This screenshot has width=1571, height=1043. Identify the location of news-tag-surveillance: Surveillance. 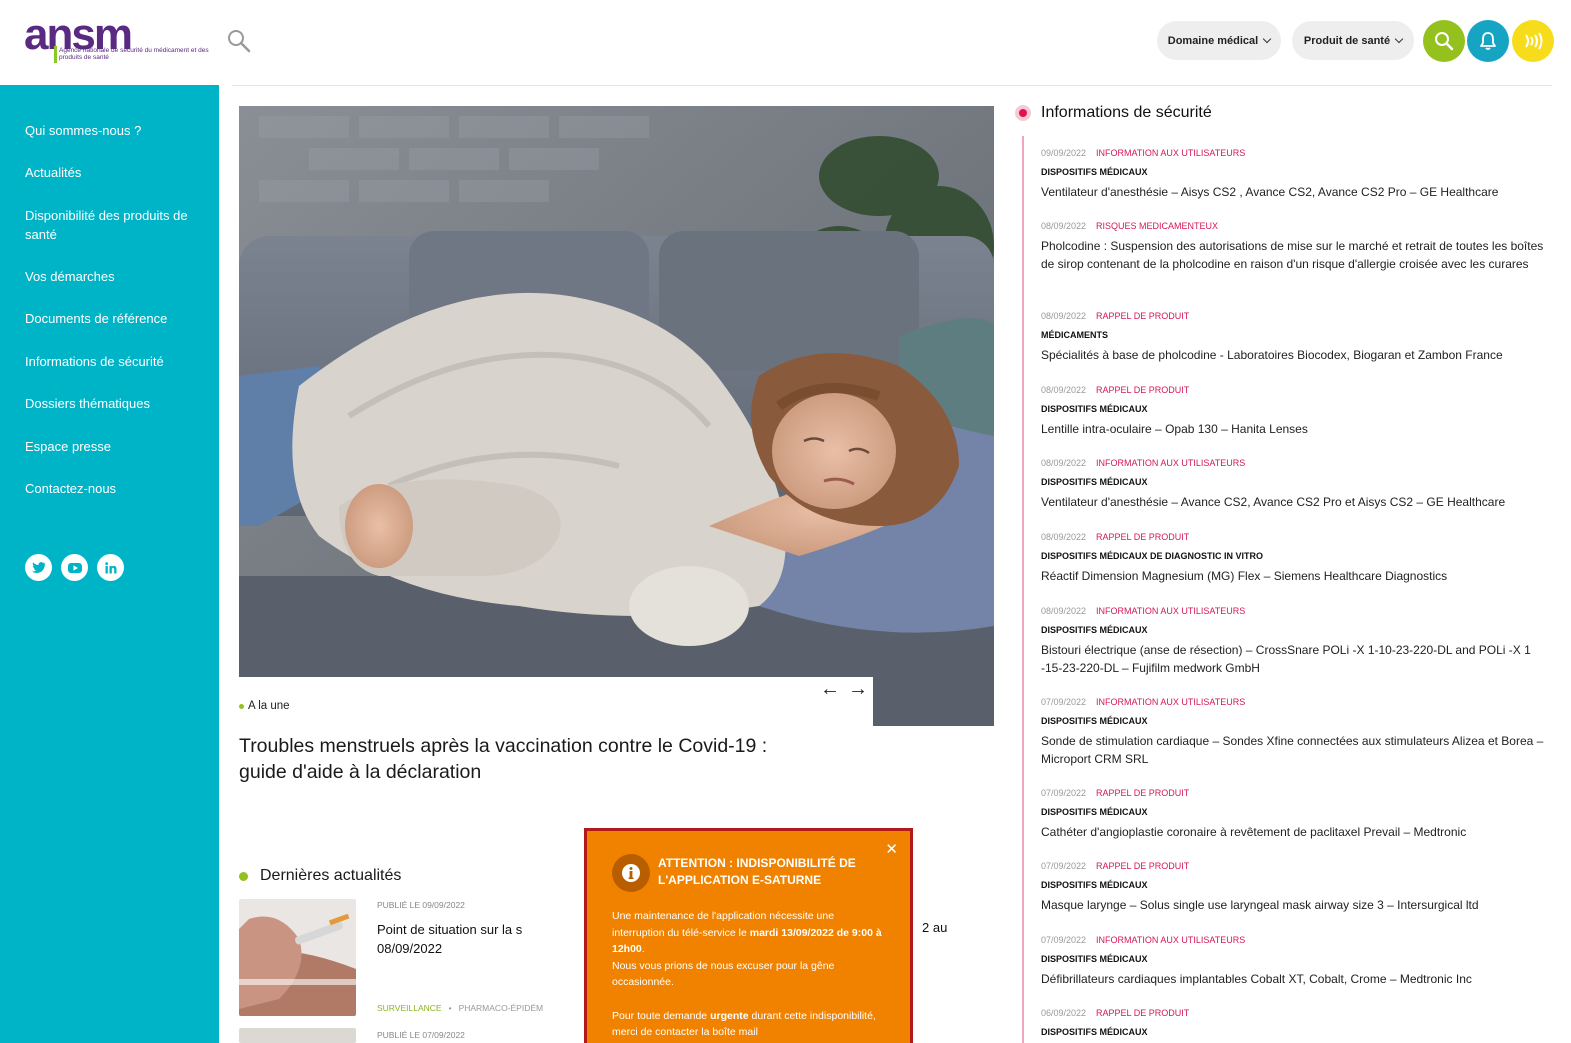
(409, 1008).